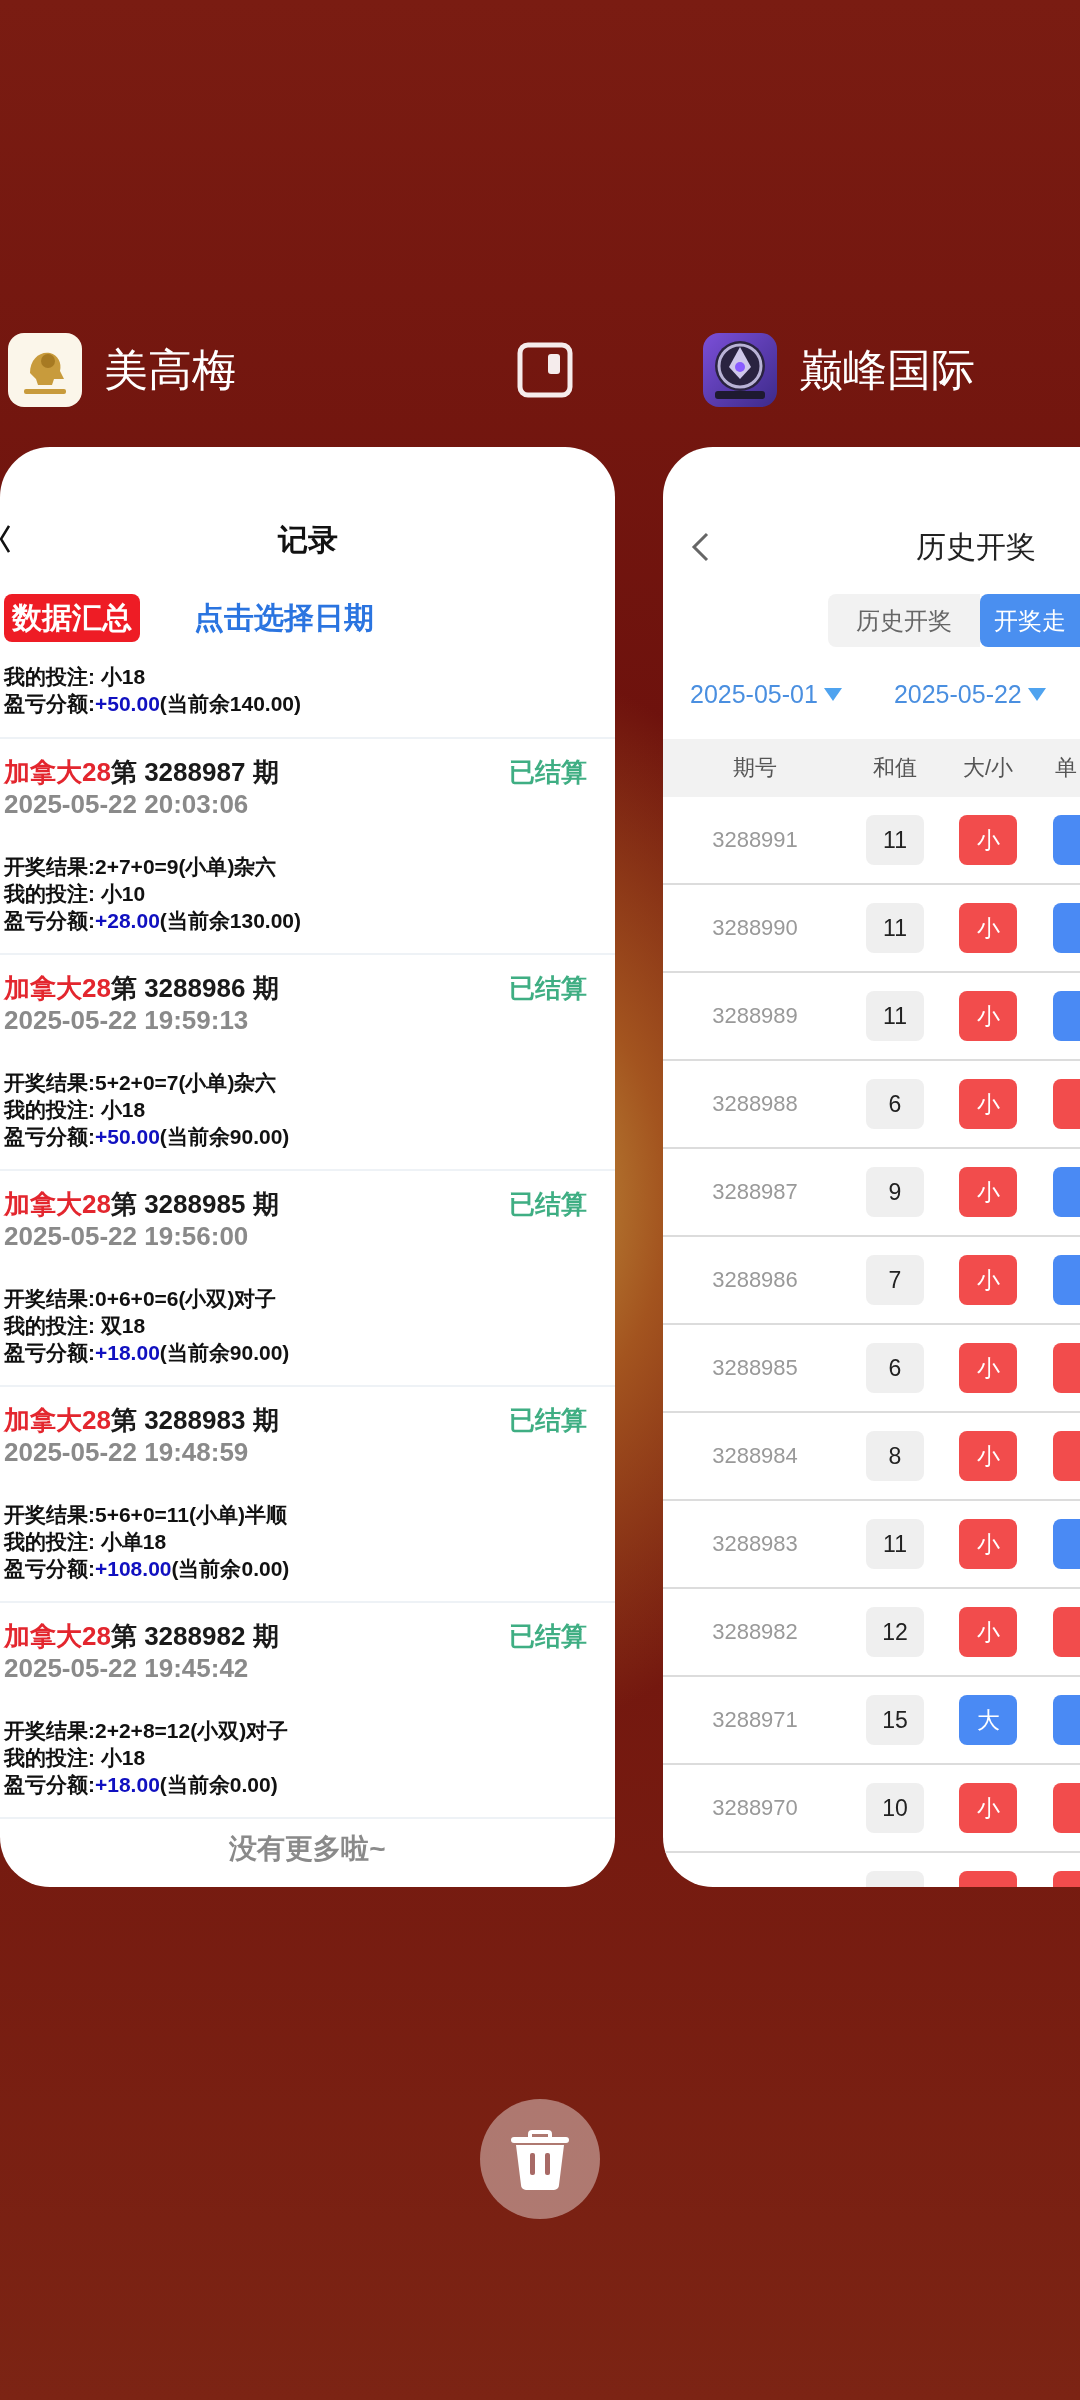  What do you see at coordinates (75, 1326) in the screenshot?
I see `bet-text: 我的投注: 双18` at bounding box center [75, 1326].